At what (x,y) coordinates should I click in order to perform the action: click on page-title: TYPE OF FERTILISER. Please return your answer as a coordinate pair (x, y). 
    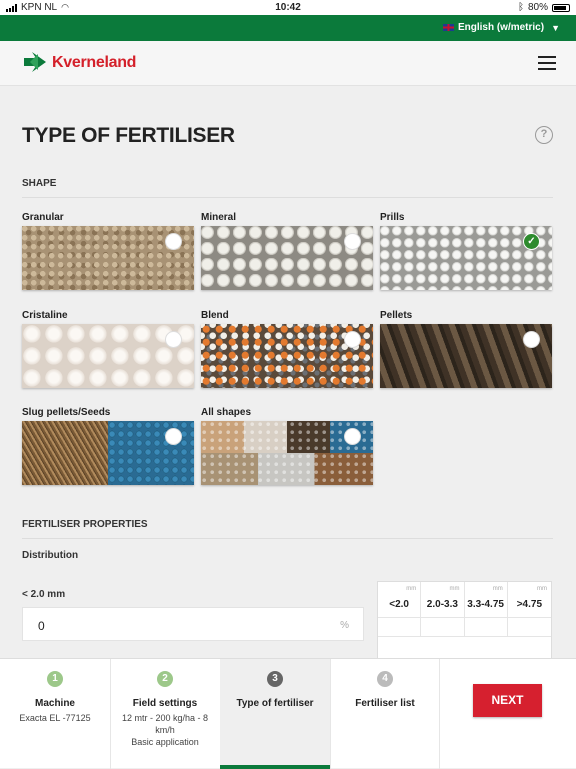
    Looking at the image, I should click on (128, 135).